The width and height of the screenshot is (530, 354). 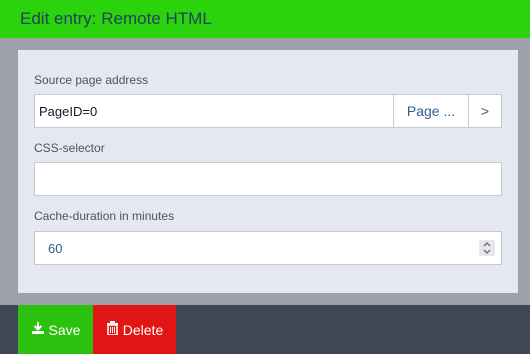 I want to click on save-button: Save, so click(x=55, y=329).